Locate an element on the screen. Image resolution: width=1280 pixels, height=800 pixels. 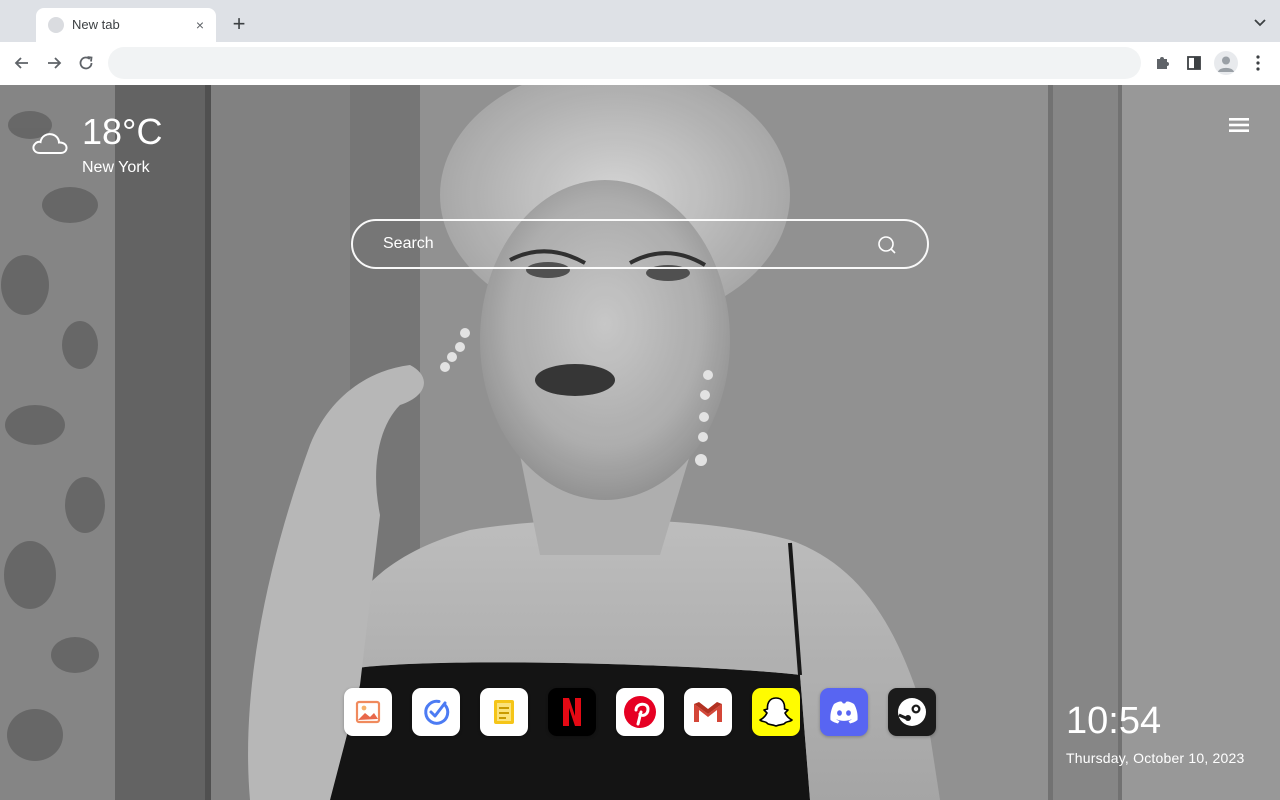
tab-favicon-icon is located at coordinates (56, 25).